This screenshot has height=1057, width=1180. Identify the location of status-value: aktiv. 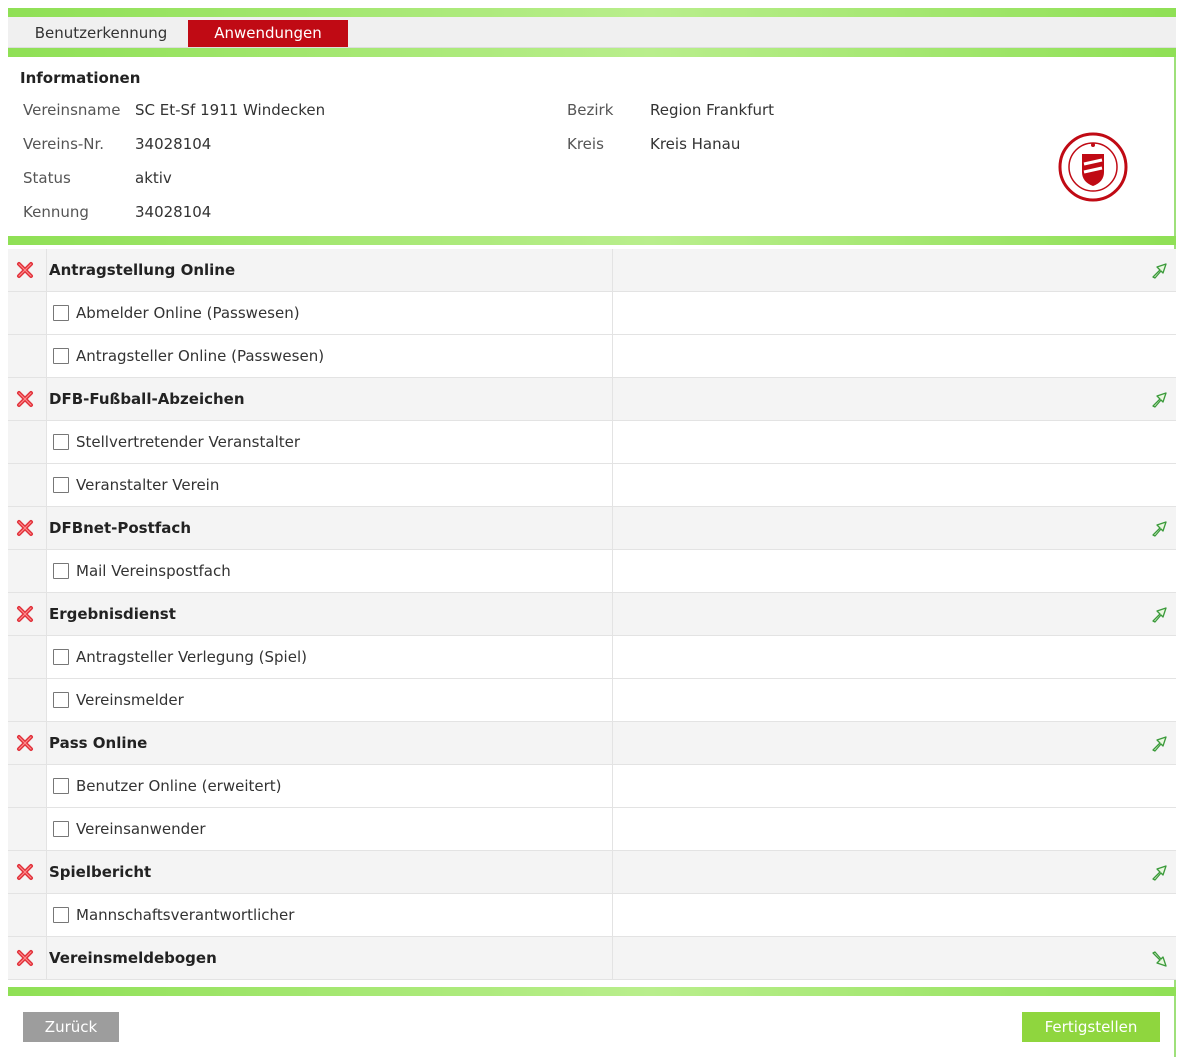
(153, 178).